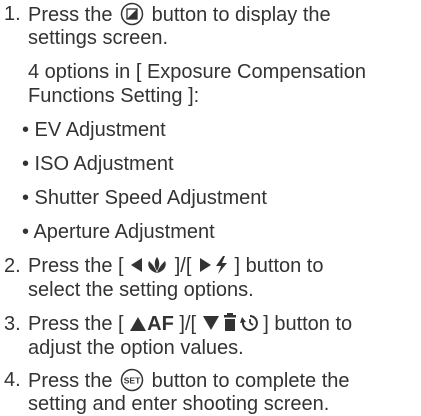  I want to click on step-2-line-1: Press the [ ]/[ ] button to, so click(176, 267).